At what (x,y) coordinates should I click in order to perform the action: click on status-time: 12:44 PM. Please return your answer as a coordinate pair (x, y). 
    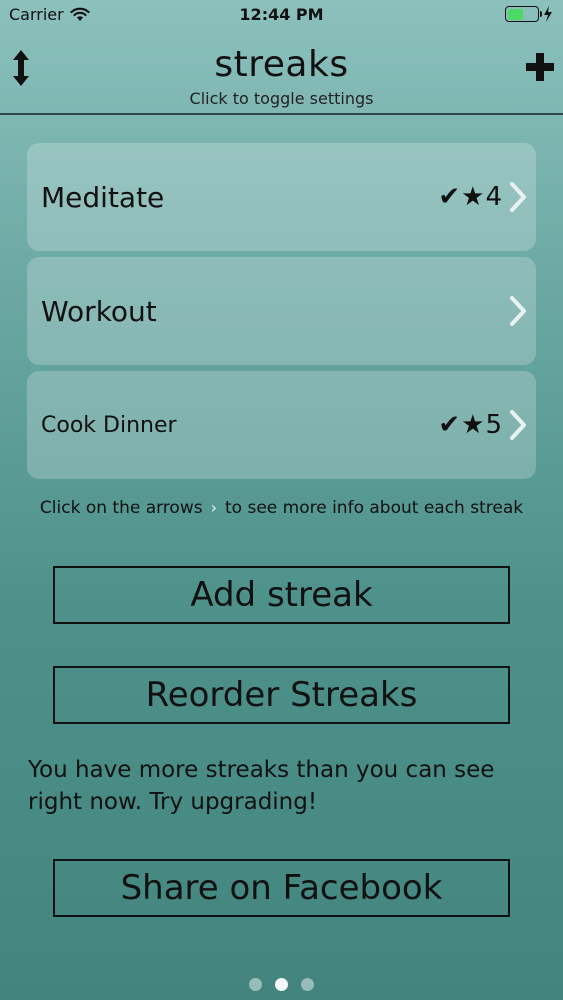
    Looking at the image, I should click on (281, 14).